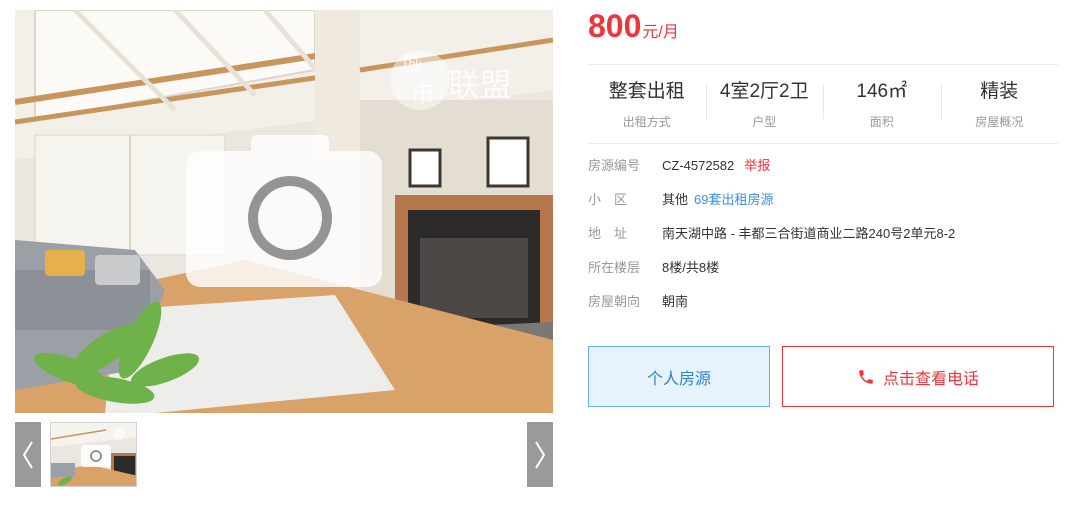 This screenshot has width=1080, height=509. What do you see at coordinates (823, 305) in the screenshot?
I see `detail-row-orientation: 房屋朝向 朝南` at bounding box center [823, 305].